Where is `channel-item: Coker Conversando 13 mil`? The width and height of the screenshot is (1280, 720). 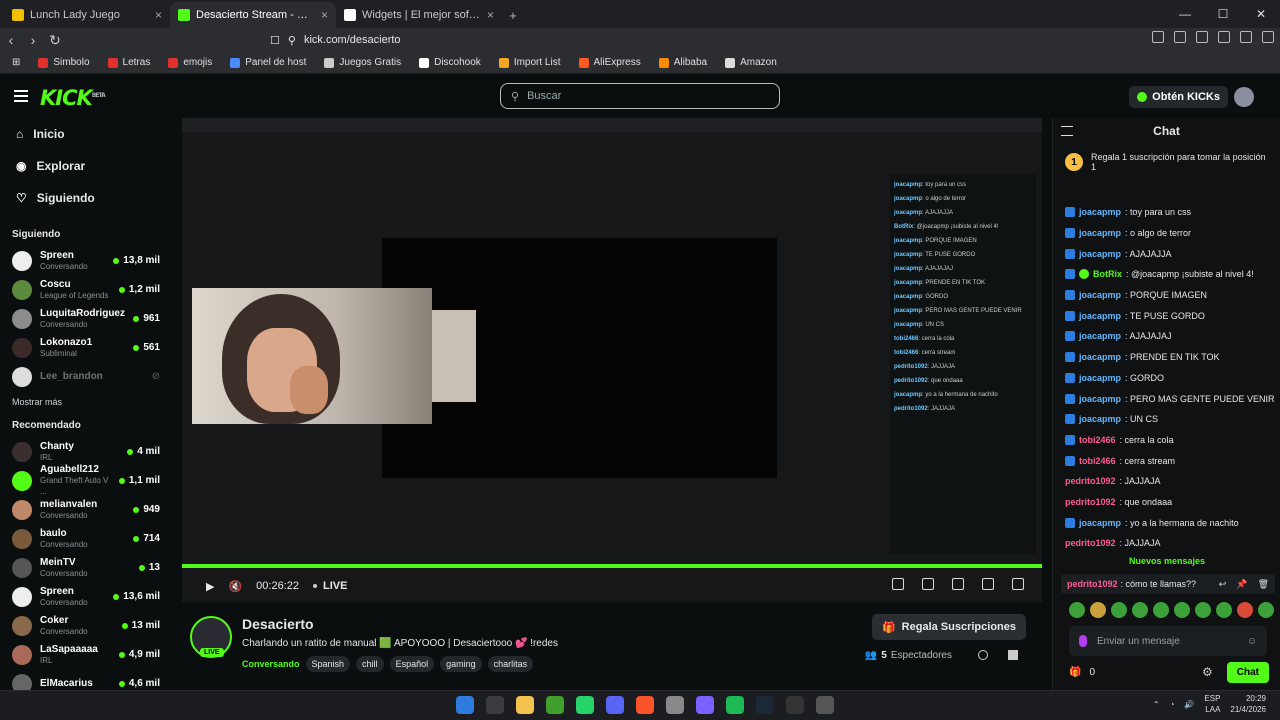
channel-item: Coker Conversando 13 mil is located at coordinates (86, 625).